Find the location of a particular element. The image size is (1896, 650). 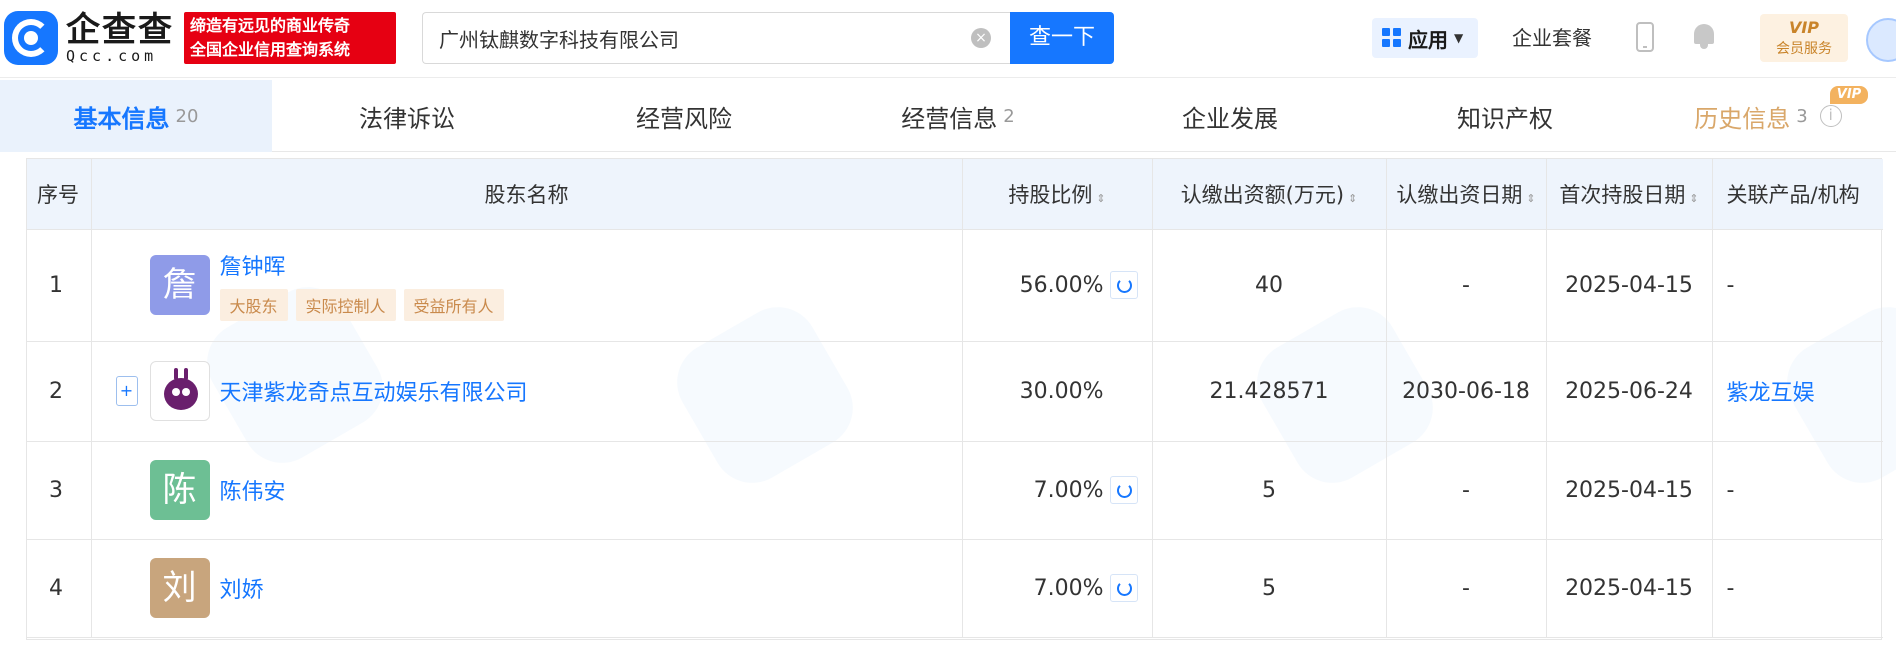

info-icon: i is located at coordinates (1830, 116).